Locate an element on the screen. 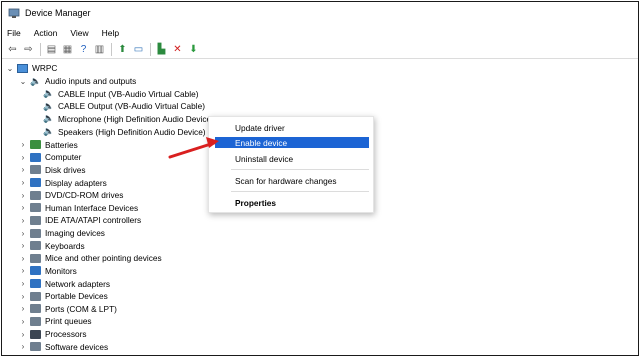 Image resolution: width=640 pixels, height=357 pixels. tree-item-label: Disk drives is located at coordinates (65, 169).